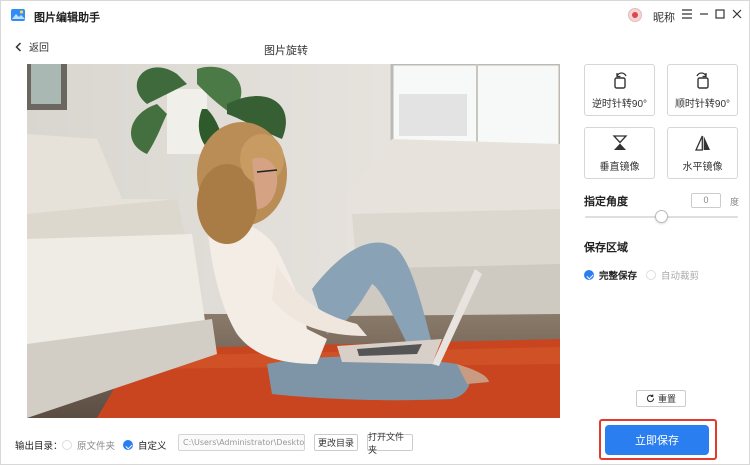 The height and width of the screenshot is (465, 750). What do you see at coordinates (336, 442) in the screenshot?
I see `change-dir-button: 更改目录` at bounding box center [336, 442].